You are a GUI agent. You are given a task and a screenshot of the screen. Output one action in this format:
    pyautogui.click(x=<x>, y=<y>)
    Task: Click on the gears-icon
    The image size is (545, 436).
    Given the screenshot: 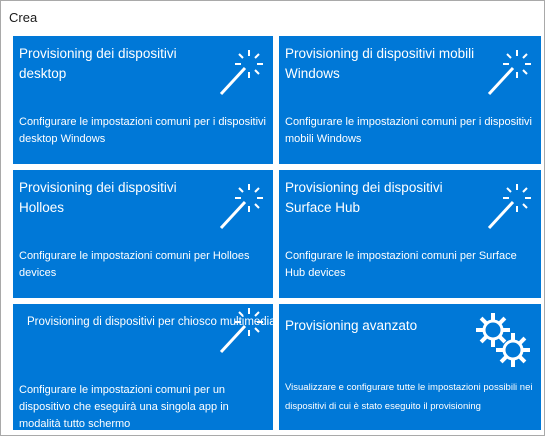 What is the action you would take?
    pyautogui.click(x=503, y=340)
    